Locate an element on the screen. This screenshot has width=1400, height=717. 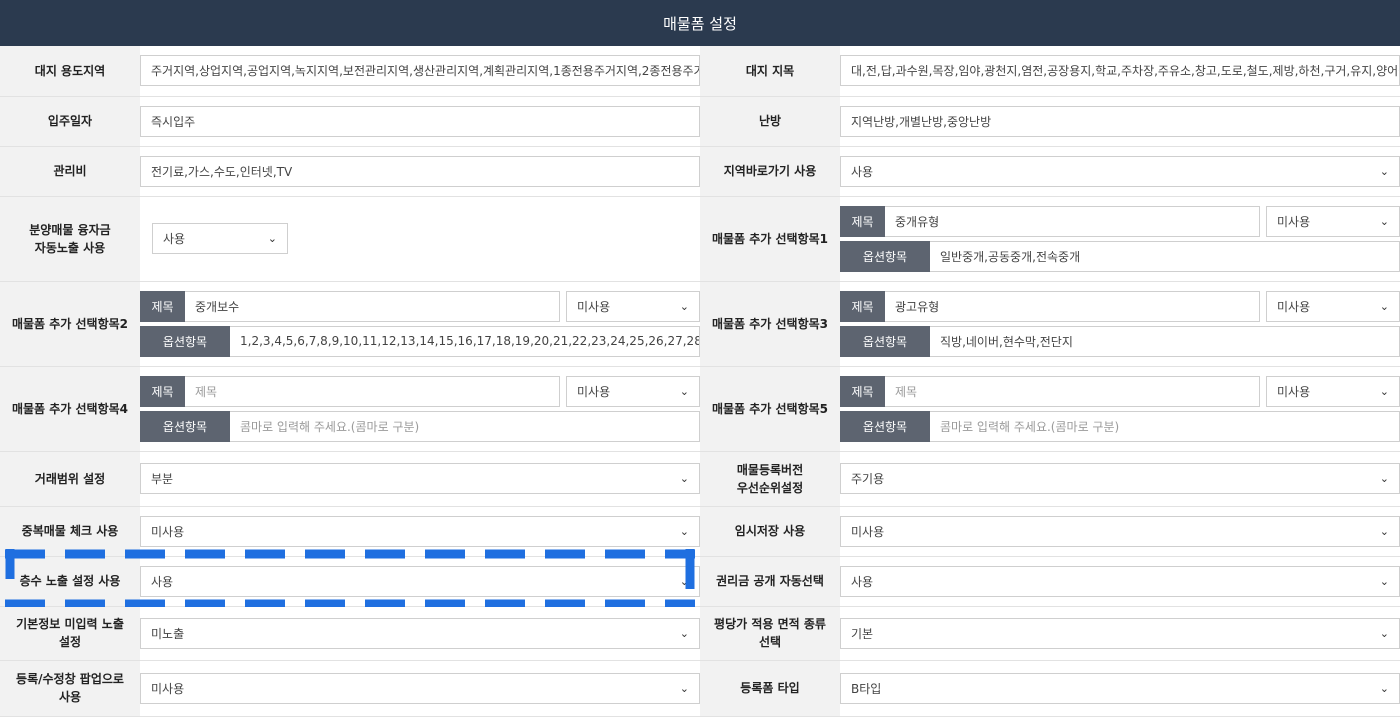
extra-item5-options-input: 콤마로 입력해 주세요.(콤마로 구분) is located at coordinates (1165, 426).